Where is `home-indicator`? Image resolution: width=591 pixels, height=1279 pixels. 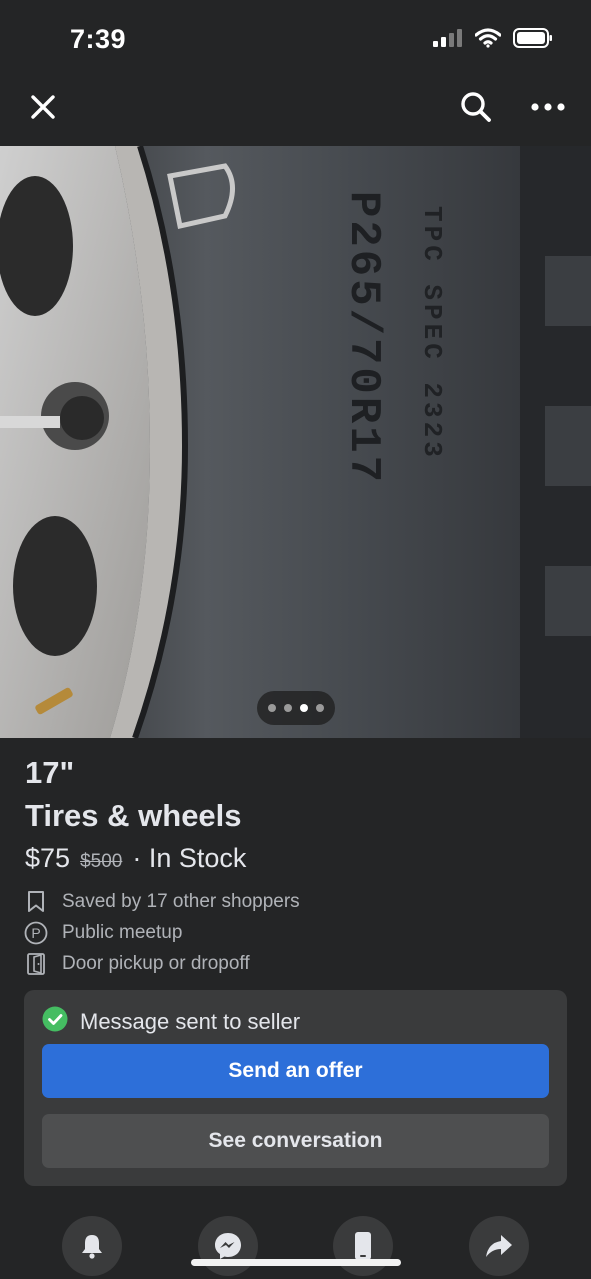
home-indicator is located at coordinates (296, 1262).